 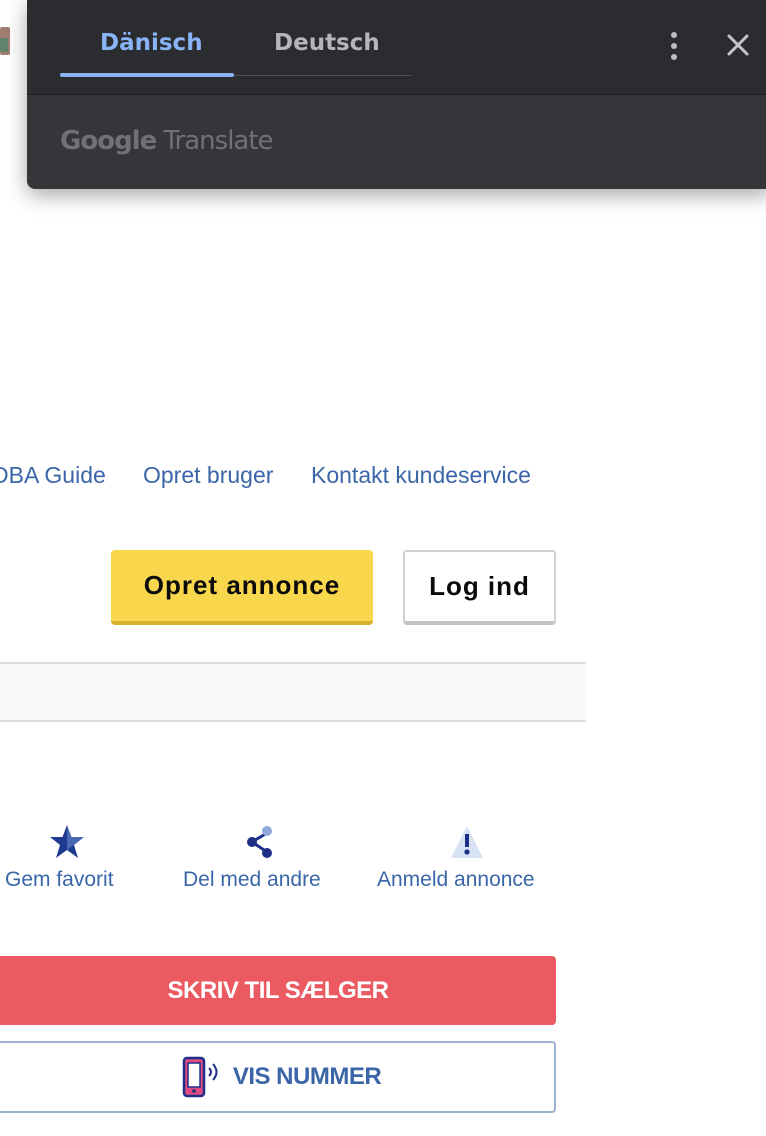 I want to click on google-translate-brand: Google Translate, so click(x=167, y=141).